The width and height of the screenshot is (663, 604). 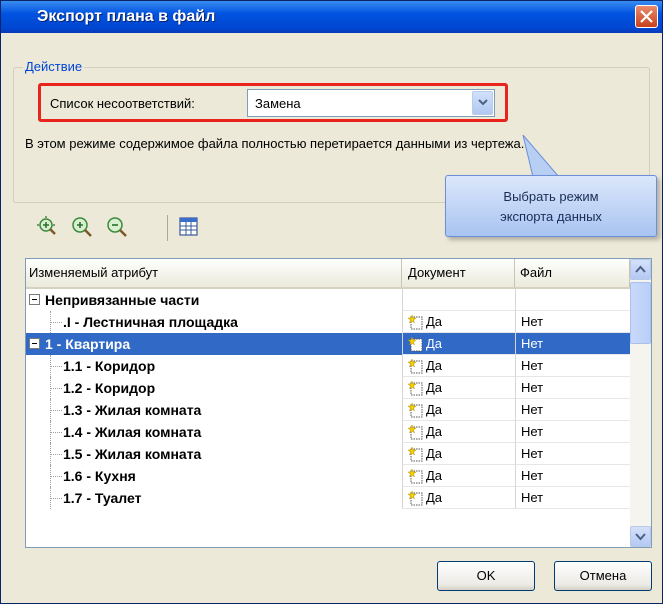 I want to click on zoom-in-button, so click(x=82, y=227).